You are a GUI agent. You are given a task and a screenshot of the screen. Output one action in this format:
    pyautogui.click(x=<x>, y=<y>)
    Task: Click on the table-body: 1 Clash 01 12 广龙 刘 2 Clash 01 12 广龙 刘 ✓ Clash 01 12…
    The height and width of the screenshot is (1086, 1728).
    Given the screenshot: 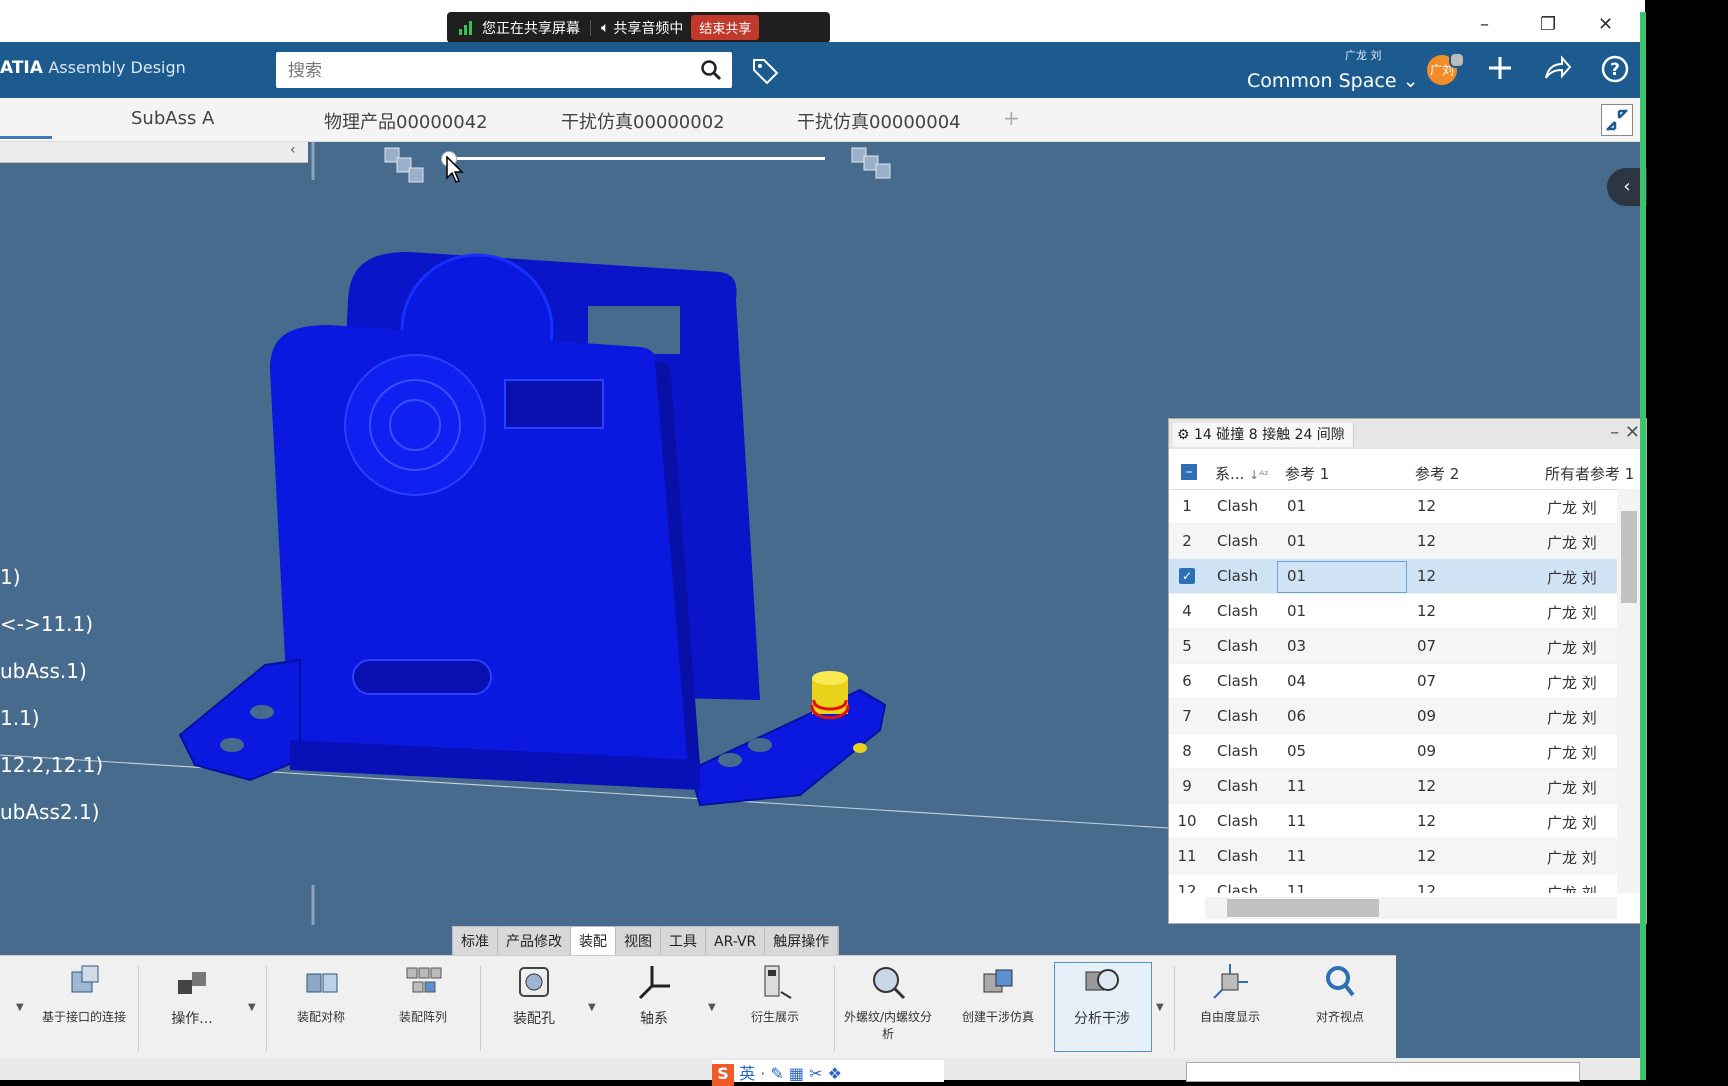 What is the action you would take?
    pyautogui.click(x=1393, y=691)
    